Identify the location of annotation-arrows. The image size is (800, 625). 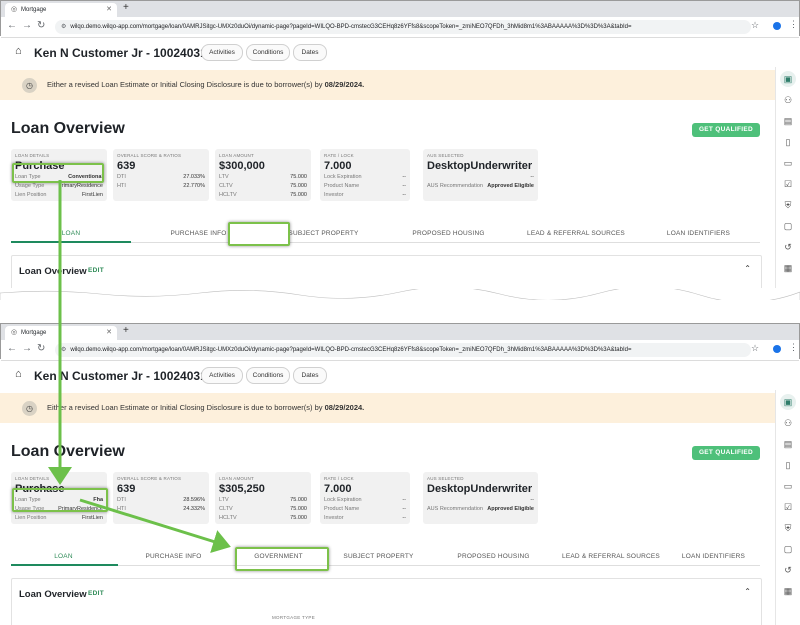
(139, 367).